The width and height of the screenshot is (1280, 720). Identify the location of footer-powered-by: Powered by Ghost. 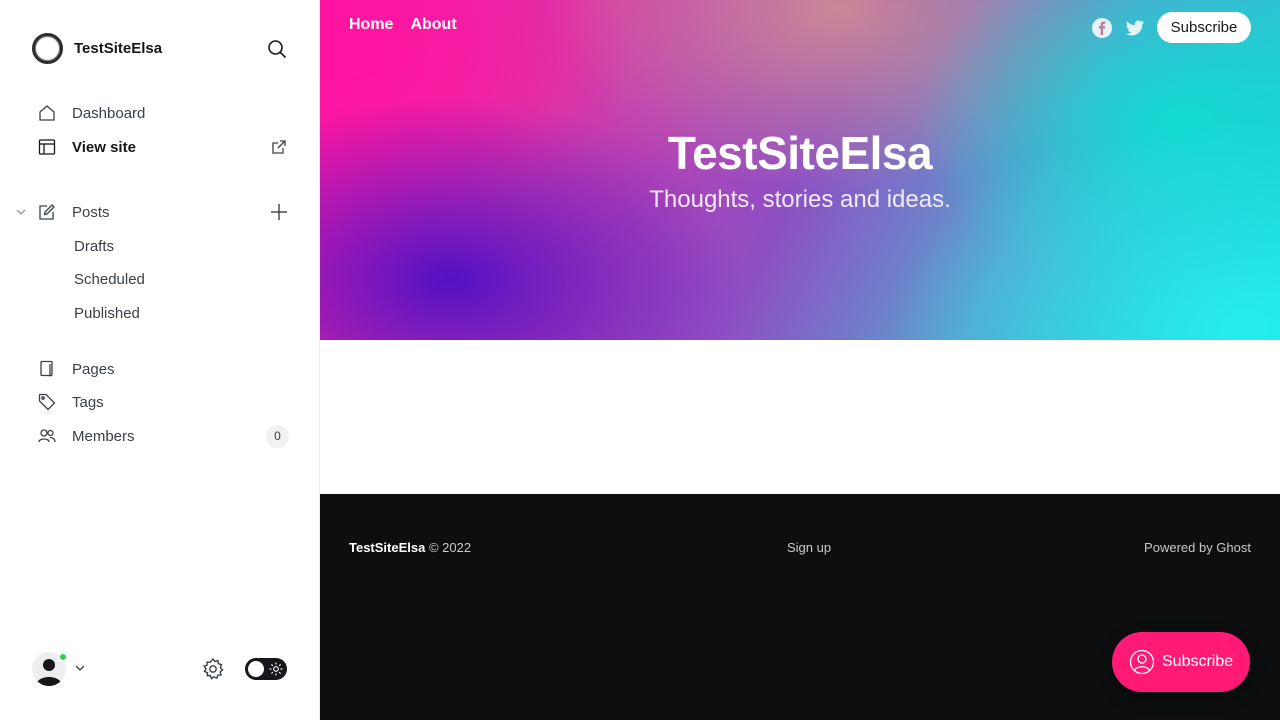
(1197, 547).